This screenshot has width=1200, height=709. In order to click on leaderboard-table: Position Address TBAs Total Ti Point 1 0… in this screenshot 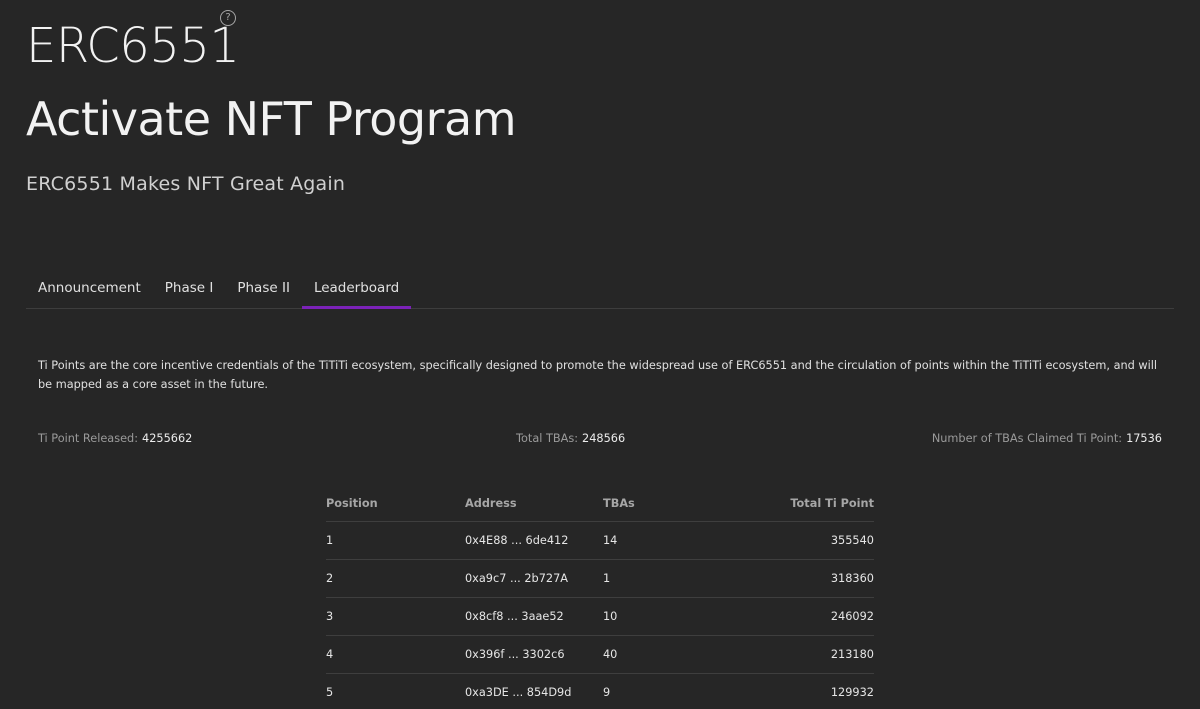, I will do `click(600, 597)`.